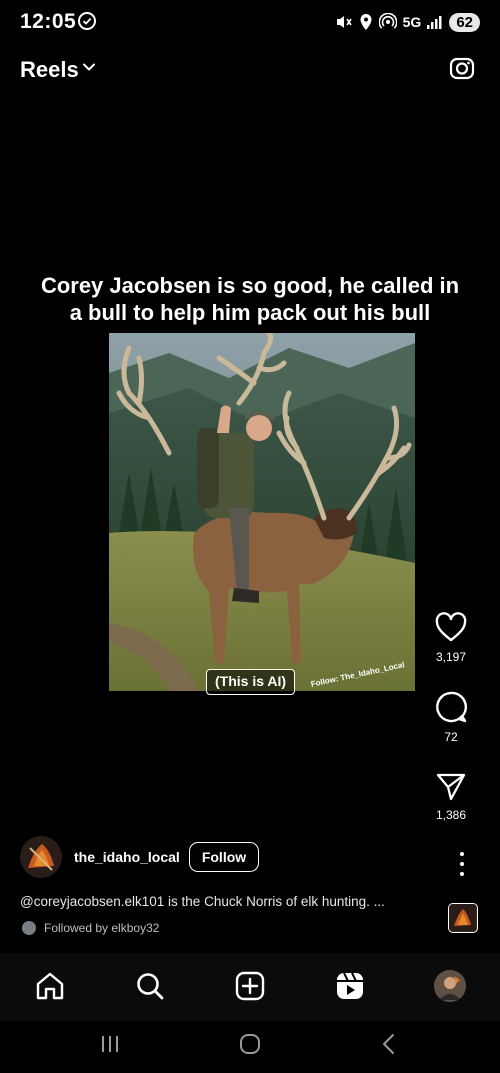 This screenshot has width=500, height=1073. What do you see at coordinates (451, 786) in the screenshot?
I see `send-icon` at bounding box center [451, 786].